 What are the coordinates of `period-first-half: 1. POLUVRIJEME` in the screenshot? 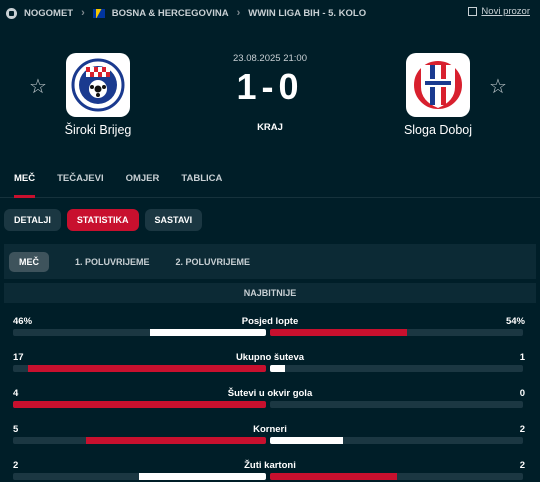 It's located at (112, 262).